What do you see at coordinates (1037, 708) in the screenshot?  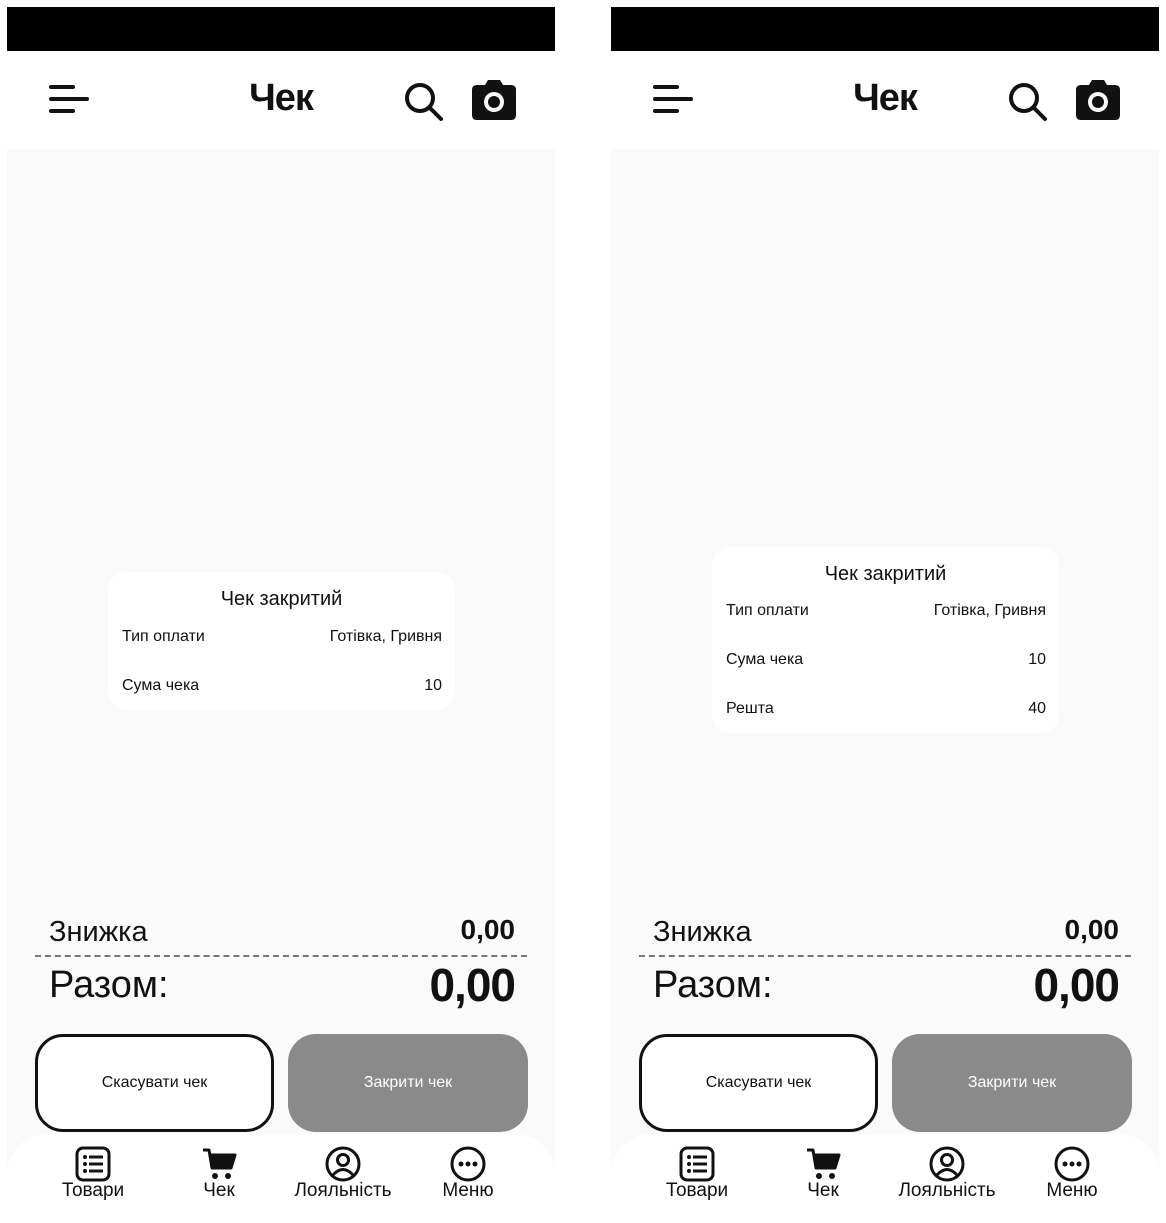 I see `change-value: 40` at bounding box center [1037, 708].